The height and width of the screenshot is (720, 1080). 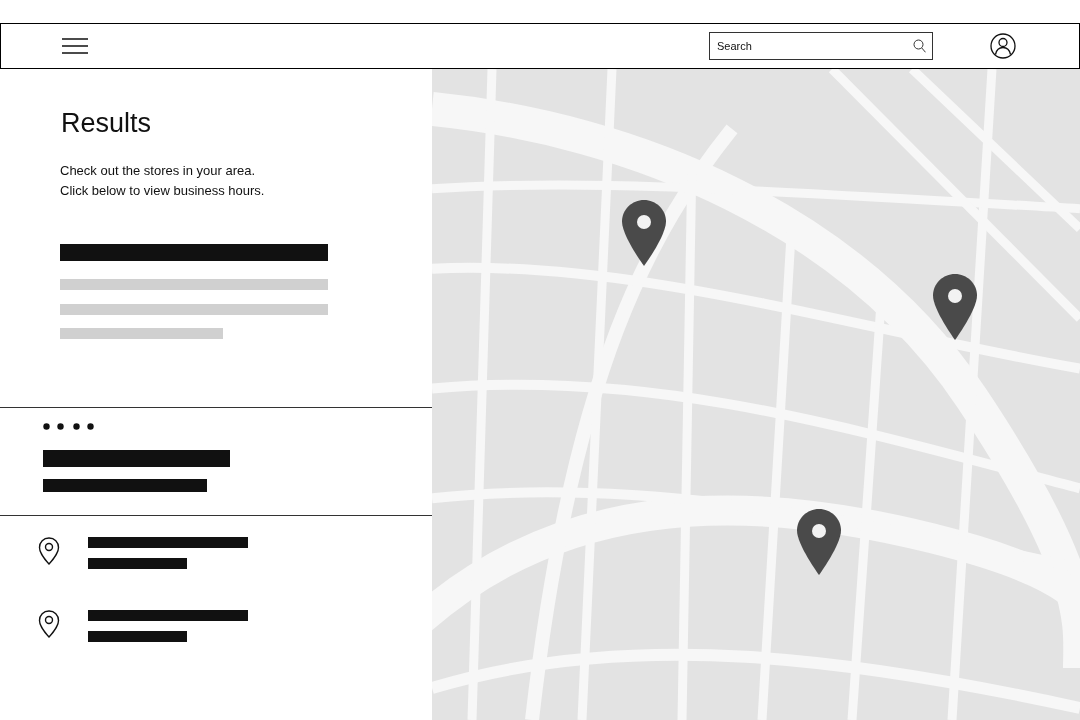 What do you see at coordinates (69, 426) in the screenshot?
I see `dots-icon` at bounding box center [69, 426].